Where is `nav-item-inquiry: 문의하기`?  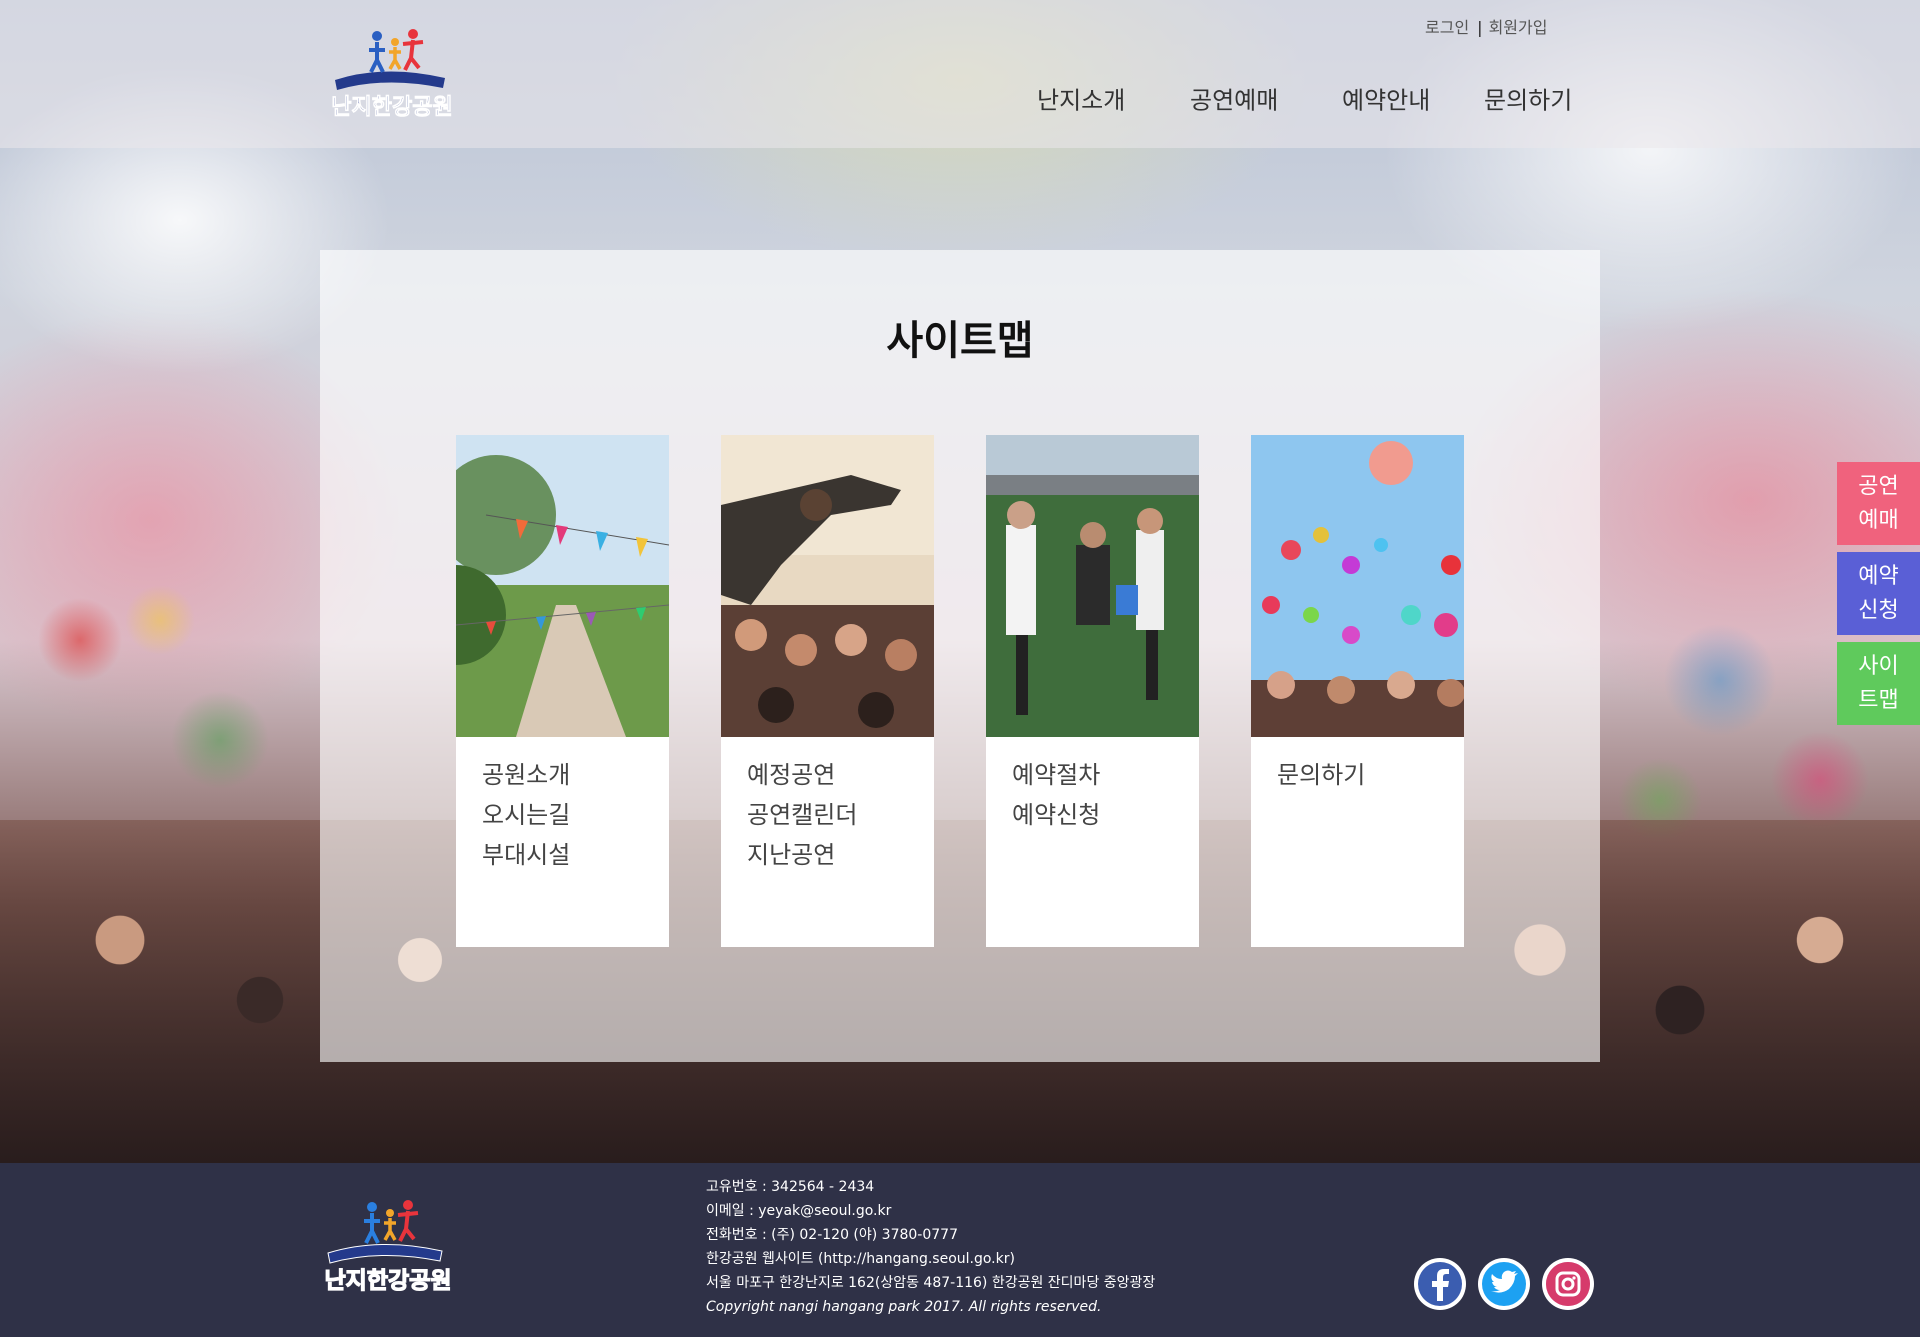 nav-item-inquiry: 문의하기 is located at coordinates (1528, 98).